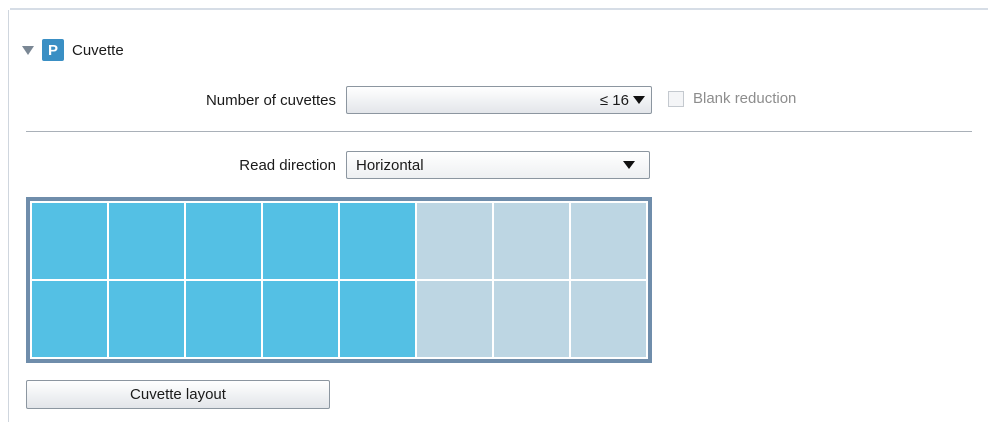 This screenshot has height=422, width=988. Describe the element at coordinates (223, 319) in the screenshot. I see `cuvette-cell-r2-c3` at that location.